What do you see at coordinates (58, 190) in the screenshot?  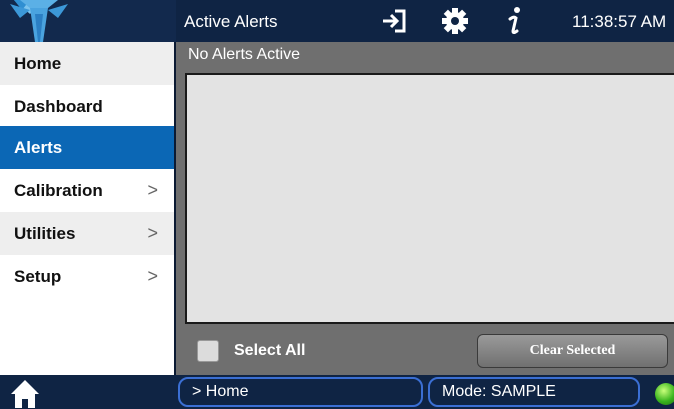 I see `sidebar-item-label: Calibration` at bounding box center [58, 190].